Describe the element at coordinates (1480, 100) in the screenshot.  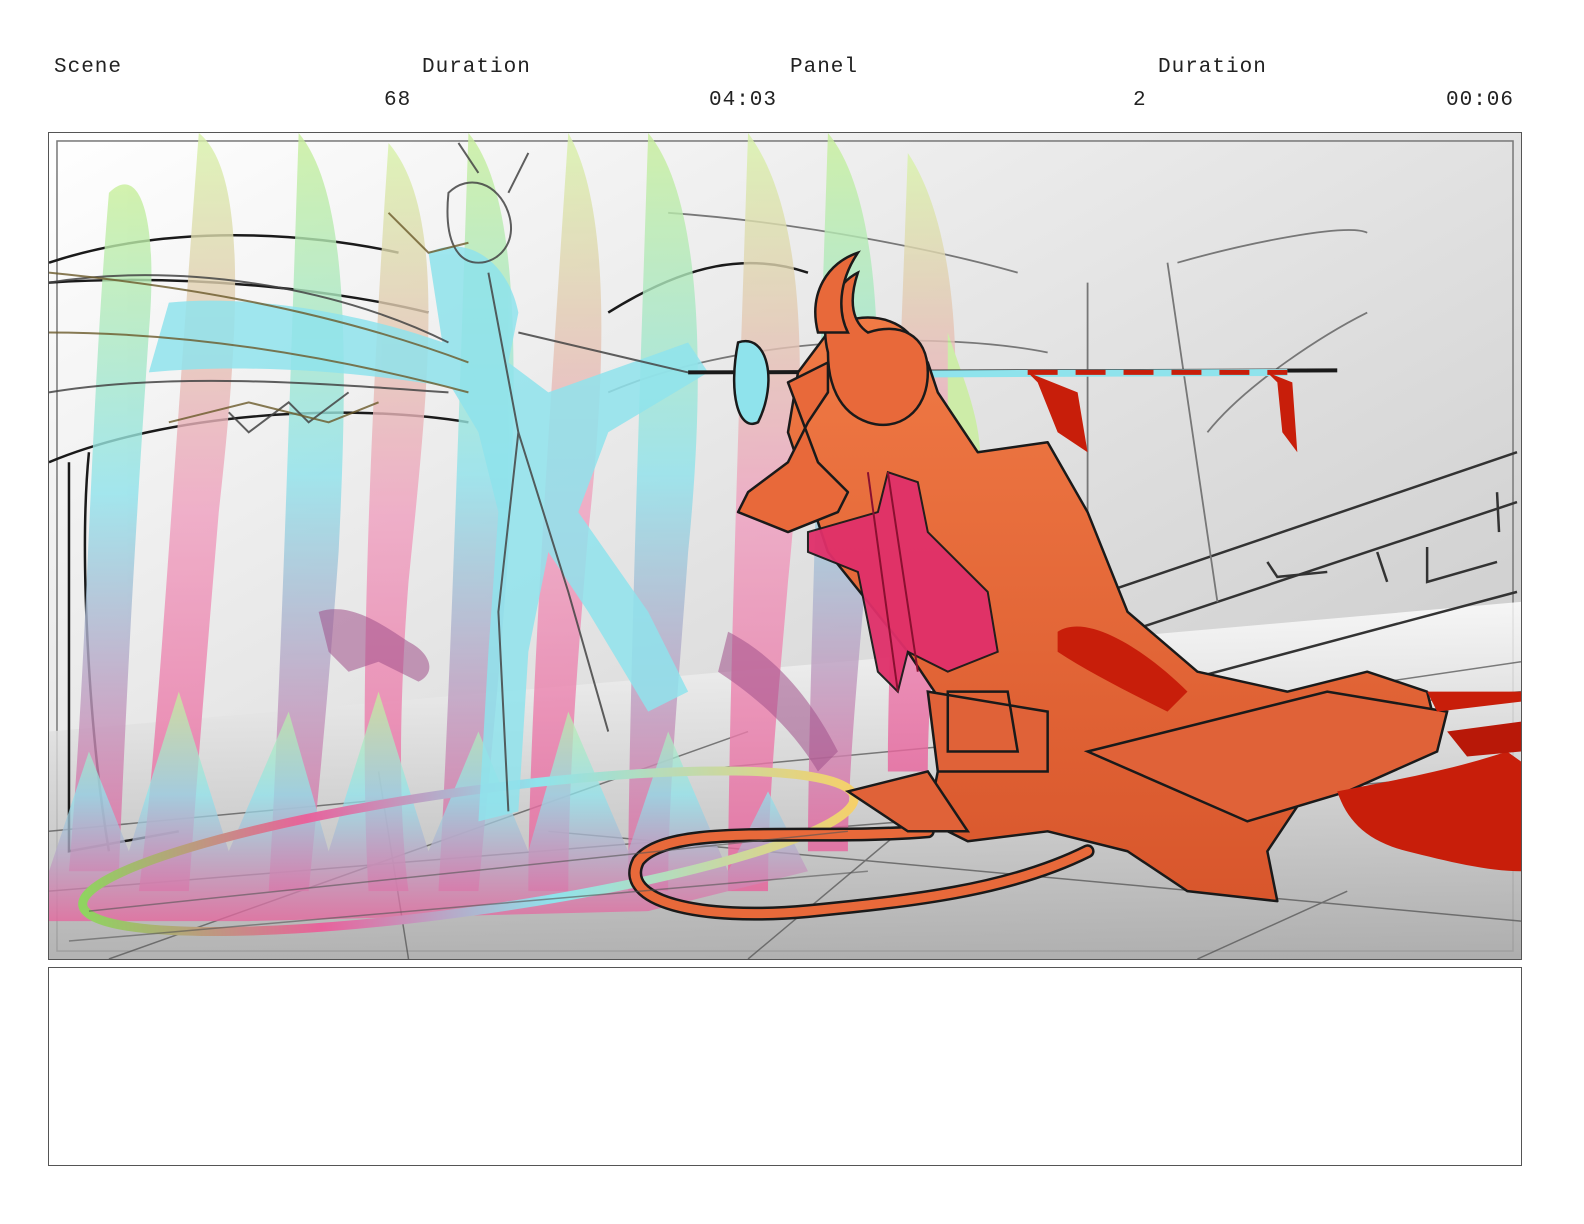
I see `panel-duration: 00:06` at that location.